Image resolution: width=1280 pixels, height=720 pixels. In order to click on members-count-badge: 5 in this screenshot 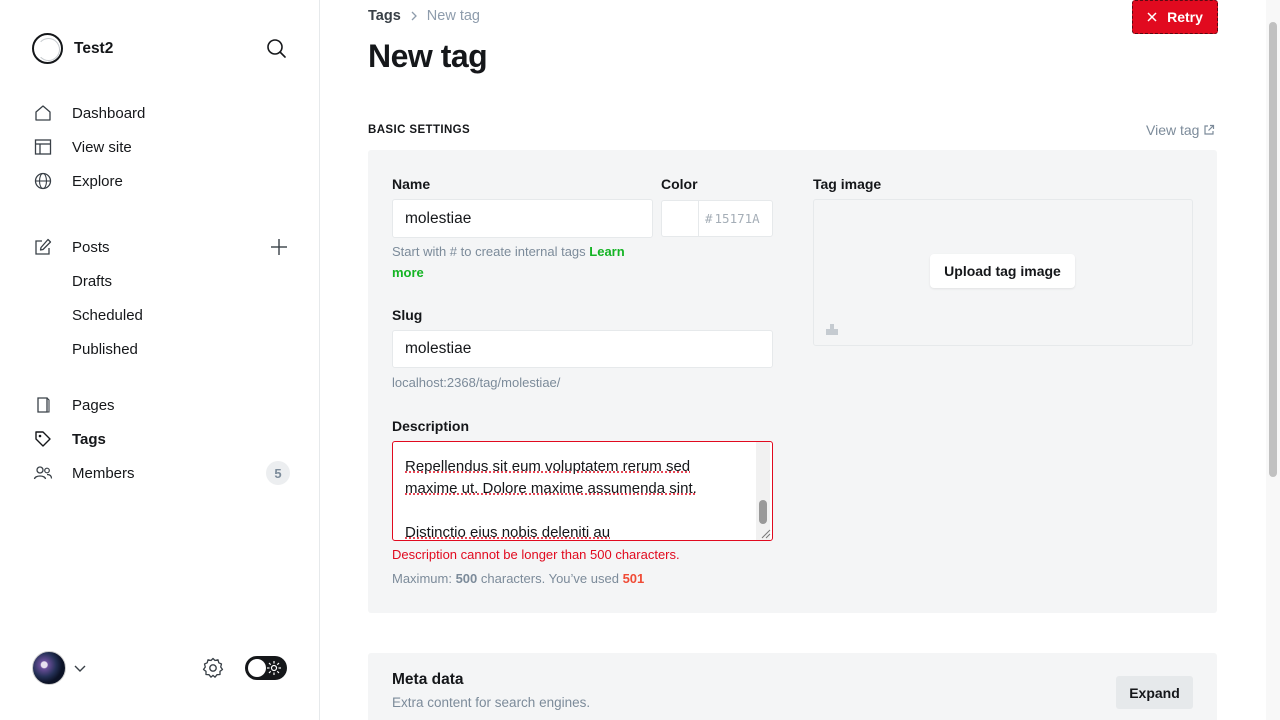, I will do `click(278, 473)`.